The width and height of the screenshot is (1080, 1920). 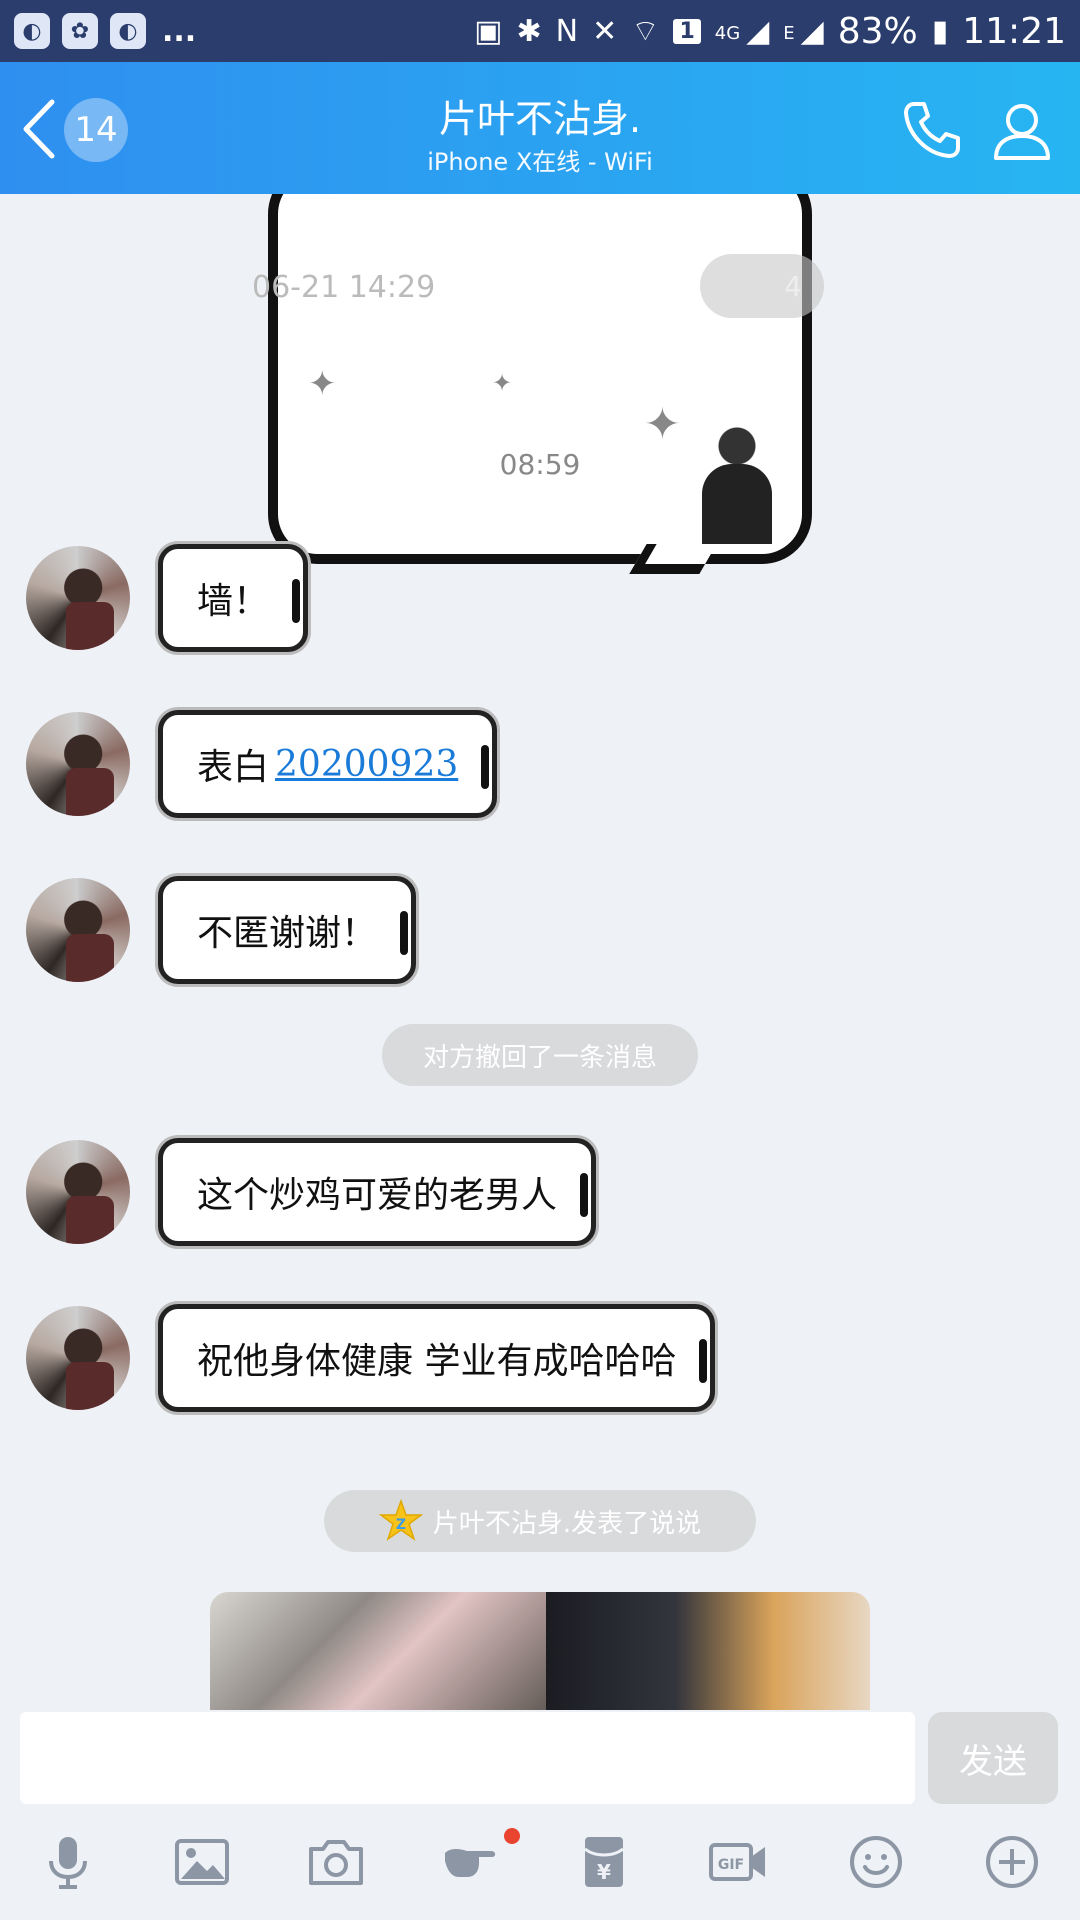 I want to click on input-toolbar: ¥ GIF, so click(x=540, y=1869).